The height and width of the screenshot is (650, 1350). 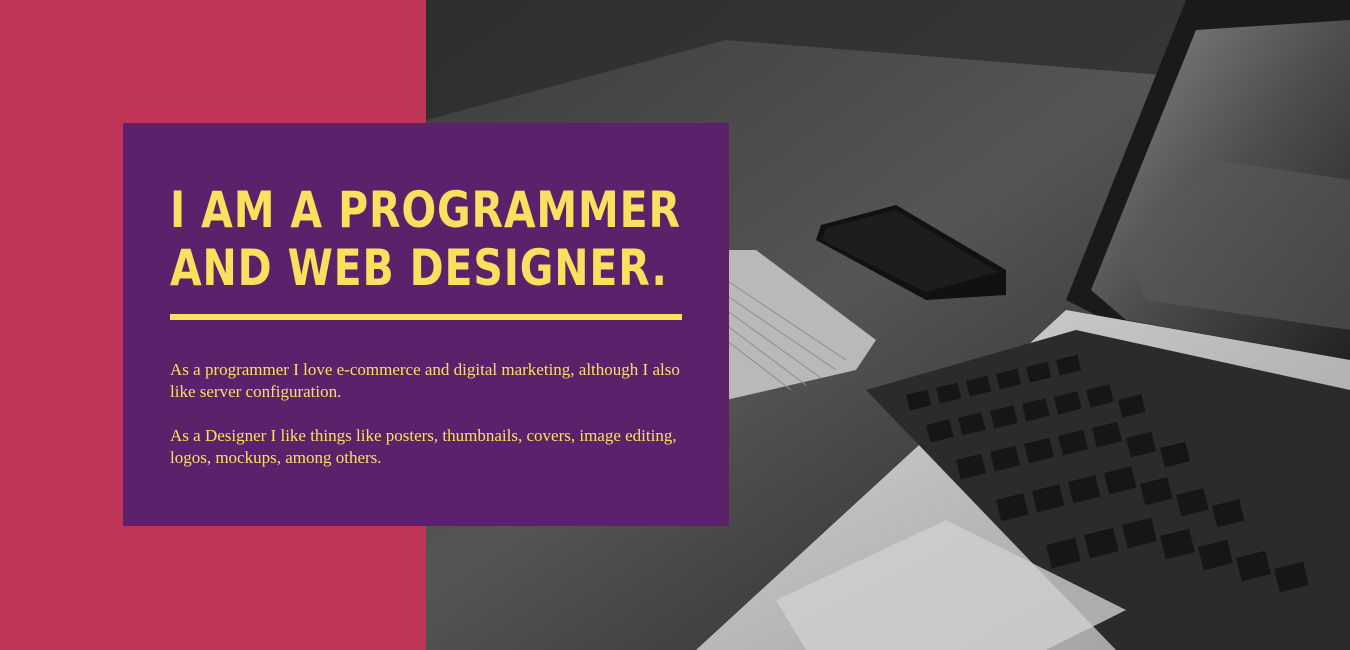 I want to click on headline-line-1: I am a programmer, so click(x=425, y=210).